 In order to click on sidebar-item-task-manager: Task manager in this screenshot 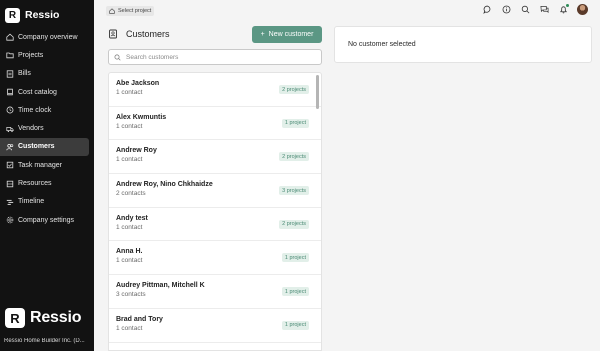, I will do `click(44, 165)`.